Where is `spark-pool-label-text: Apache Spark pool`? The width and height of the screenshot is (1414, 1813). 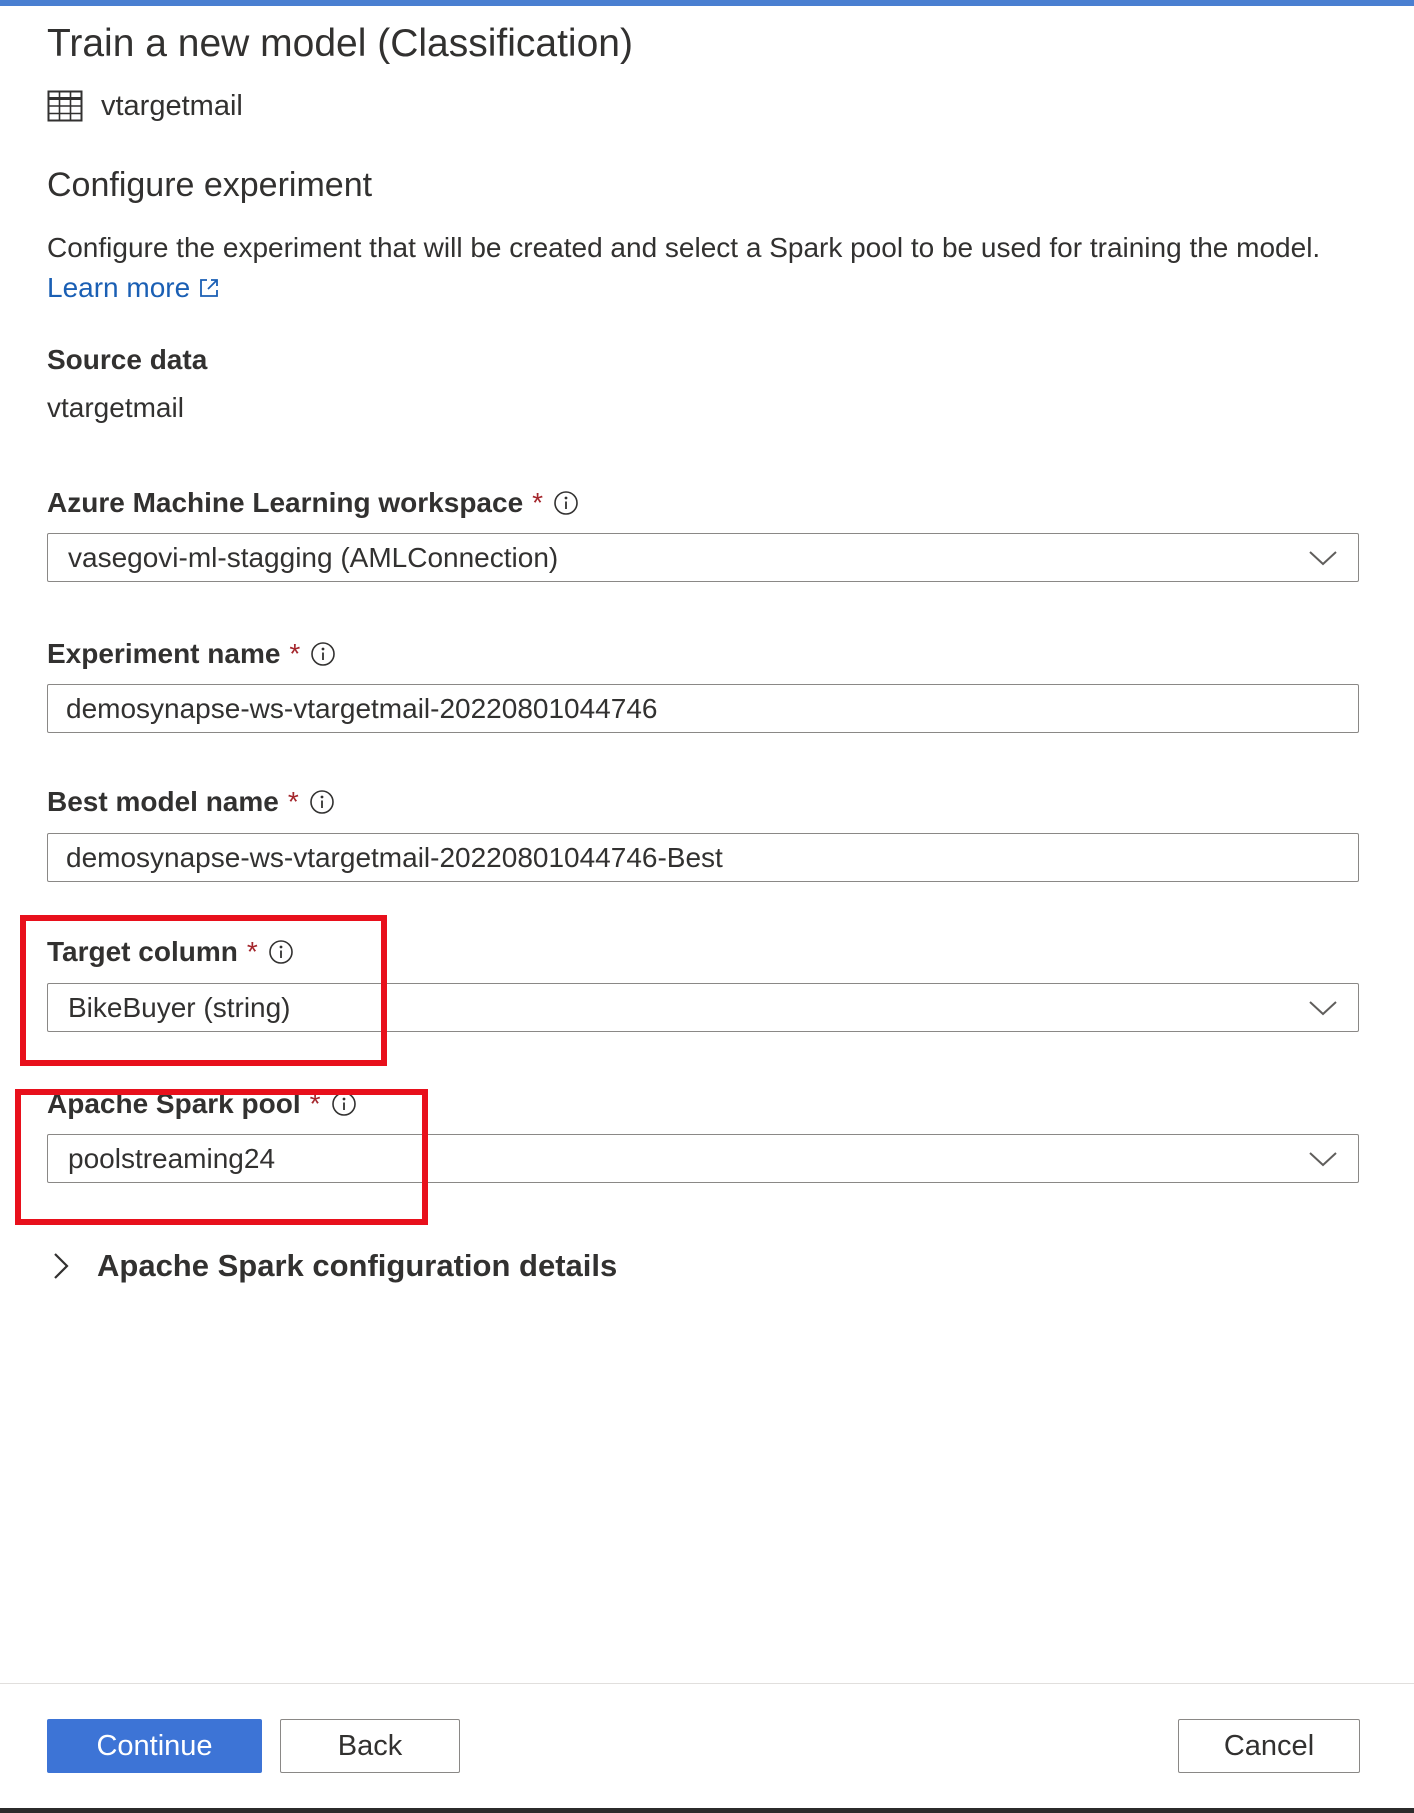 spark-pool-label-text: Apache Spark pool is located at coordinates (174, 1103).